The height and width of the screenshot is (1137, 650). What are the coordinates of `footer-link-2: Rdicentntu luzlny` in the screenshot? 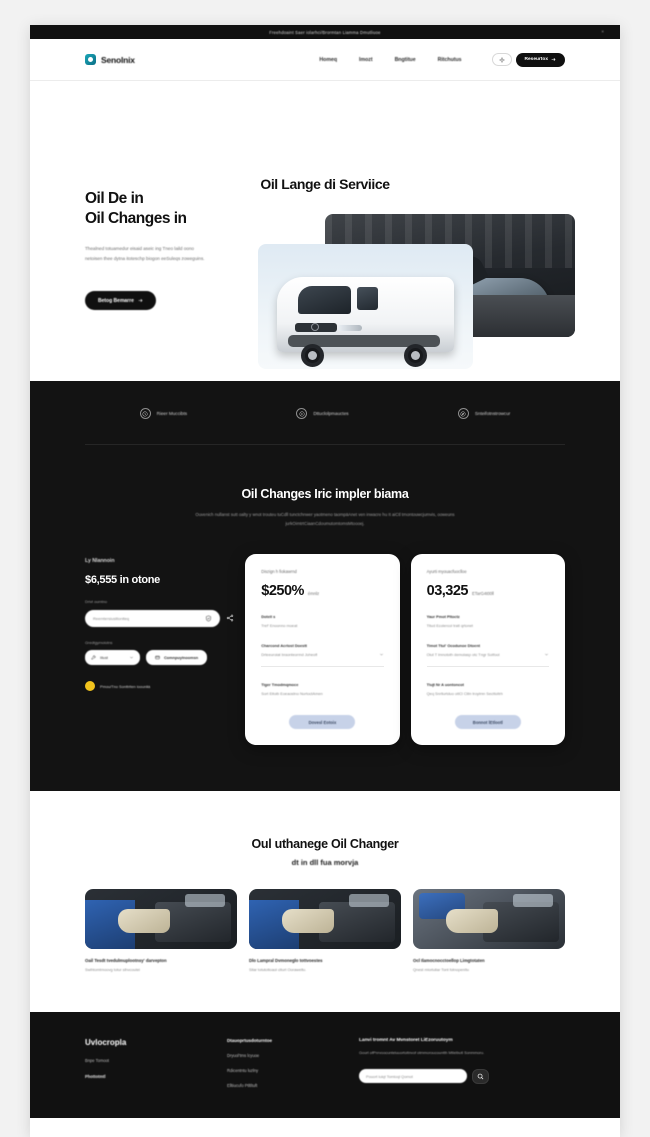 It's located at (282, 1070).